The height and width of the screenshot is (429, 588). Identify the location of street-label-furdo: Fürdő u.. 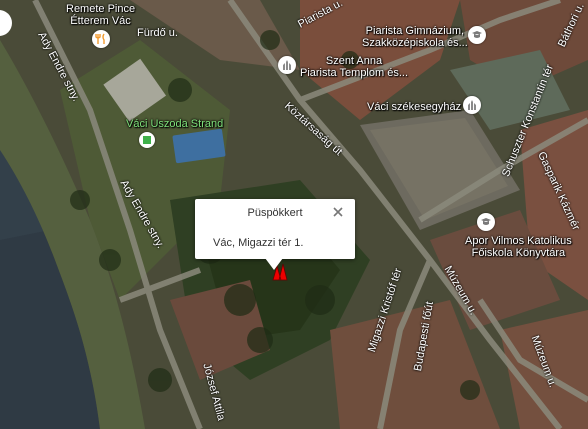
(157, 33).